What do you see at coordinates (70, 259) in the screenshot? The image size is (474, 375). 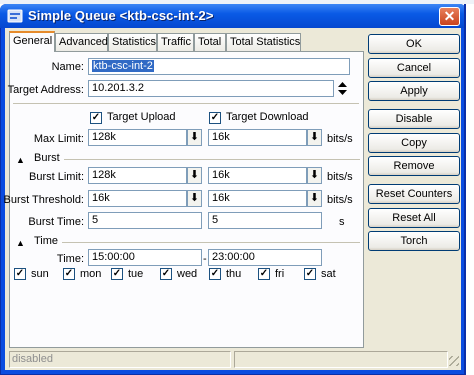 I see `time-label: Time:` at bounding box center [70, 259].